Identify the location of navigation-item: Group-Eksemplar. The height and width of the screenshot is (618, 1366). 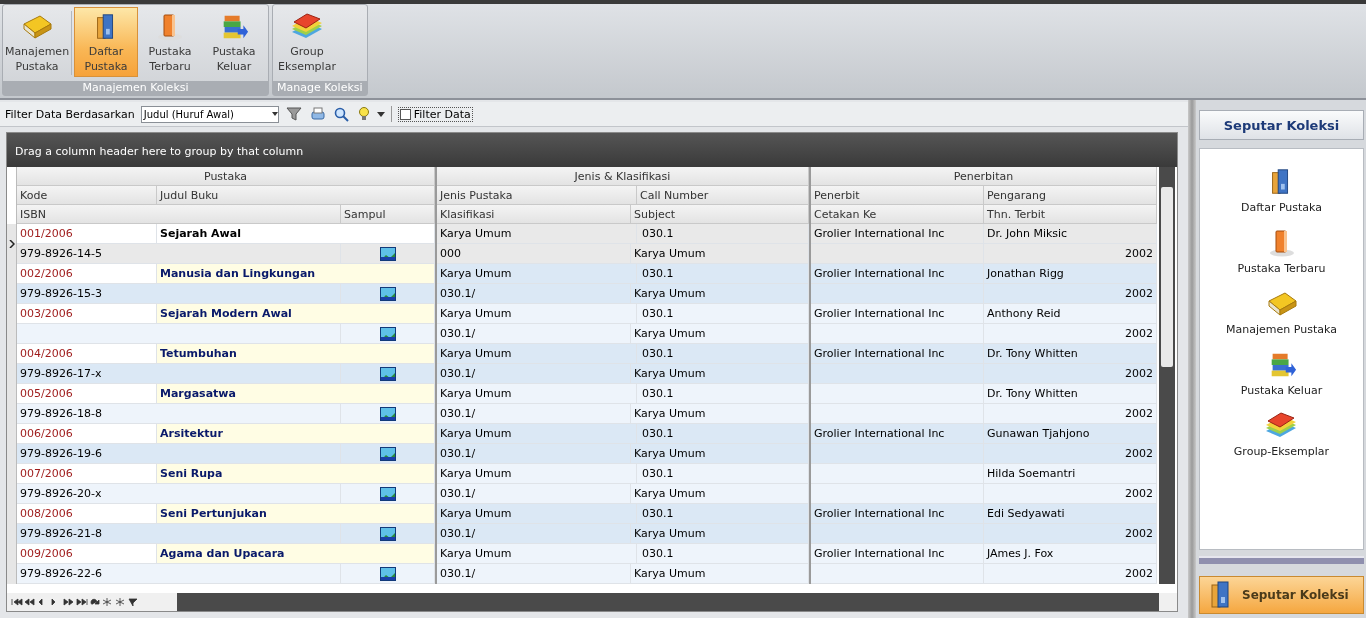
(1281, 434).